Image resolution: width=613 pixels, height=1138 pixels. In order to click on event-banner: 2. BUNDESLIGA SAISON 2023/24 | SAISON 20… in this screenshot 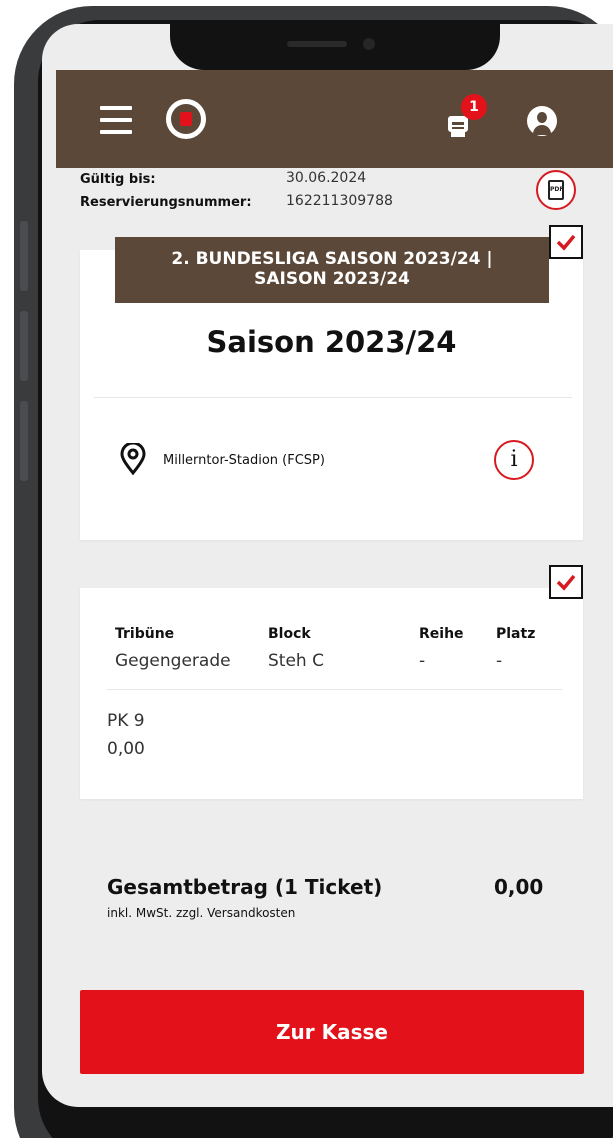, I will do `click(332, 270)`.